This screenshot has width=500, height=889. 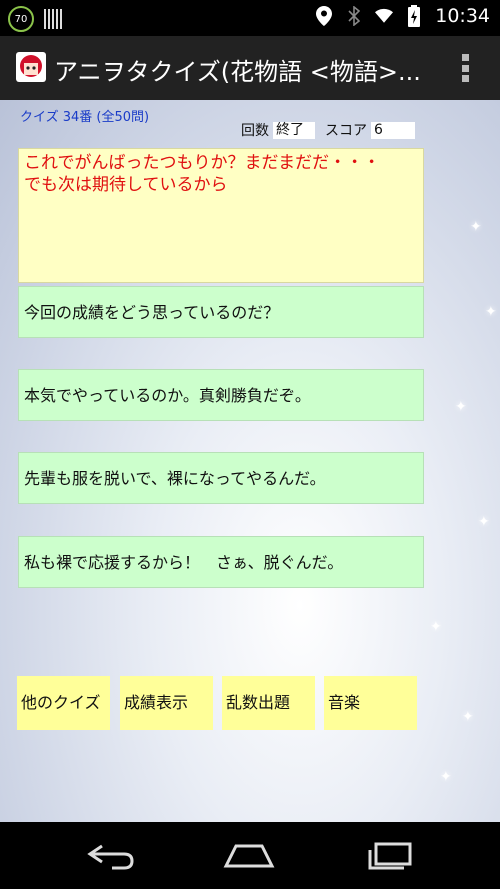 What do you see at coordinates (53, 19) in the screenshot?
I see `barcode-icon` at bounding box center [53, 19].